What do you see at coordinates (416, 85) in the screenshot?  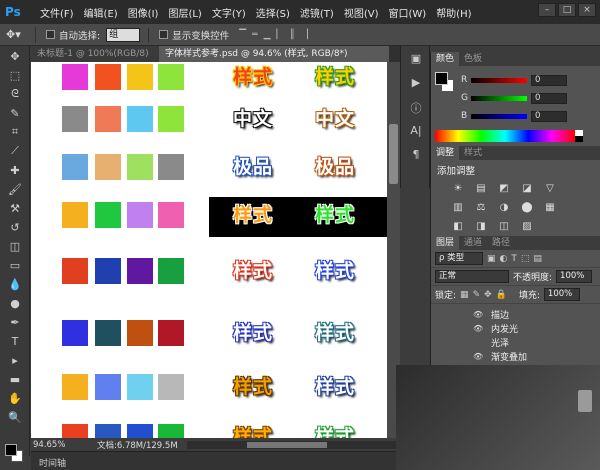 I see `actions-icon: ▶` at bounding box center [416, 85].